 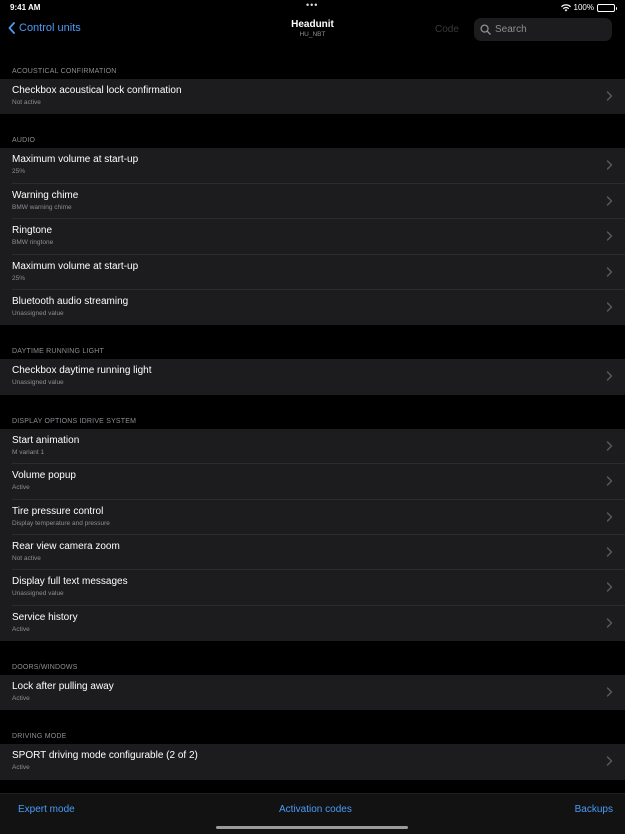 I want to click on setting-title: Volume popup, so click(x=44, y=476).